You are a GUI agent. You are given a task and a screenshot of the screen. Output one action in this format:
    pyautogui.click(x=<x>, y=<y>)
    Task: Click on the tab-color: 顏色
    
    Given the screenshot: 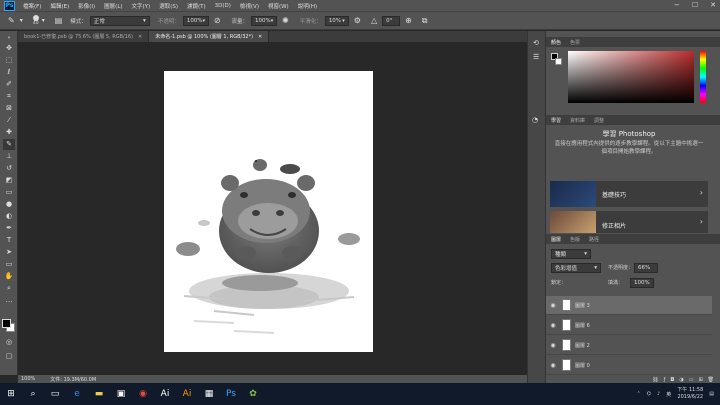 What is the action you would take?
    pyautogui.click(x=556, y=42)
    